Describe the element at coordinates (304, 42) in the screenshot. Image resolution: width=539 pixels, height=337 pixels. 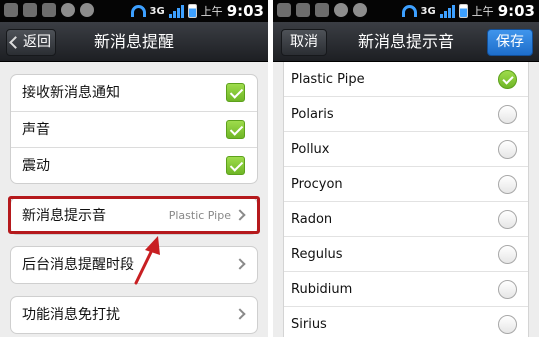
I see `cancel-button: 取消` at that location.